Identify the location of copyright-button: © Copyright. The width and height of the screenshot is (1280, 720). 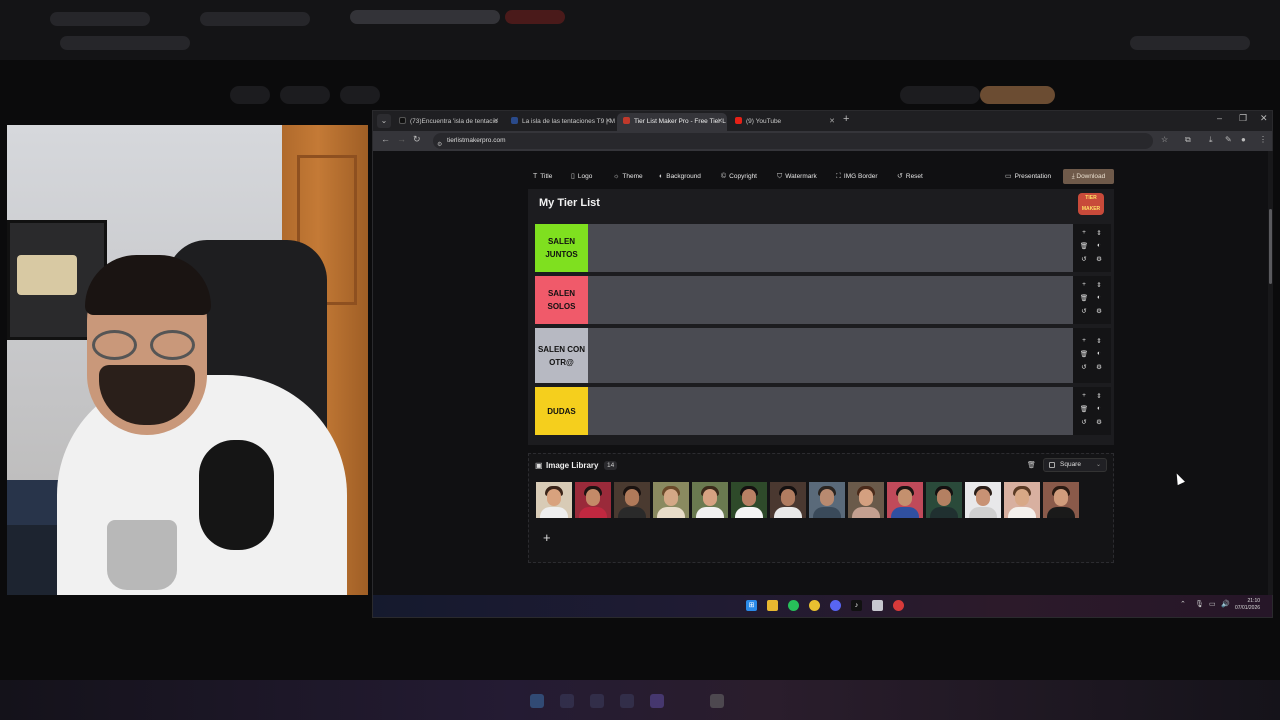
(739, 177).